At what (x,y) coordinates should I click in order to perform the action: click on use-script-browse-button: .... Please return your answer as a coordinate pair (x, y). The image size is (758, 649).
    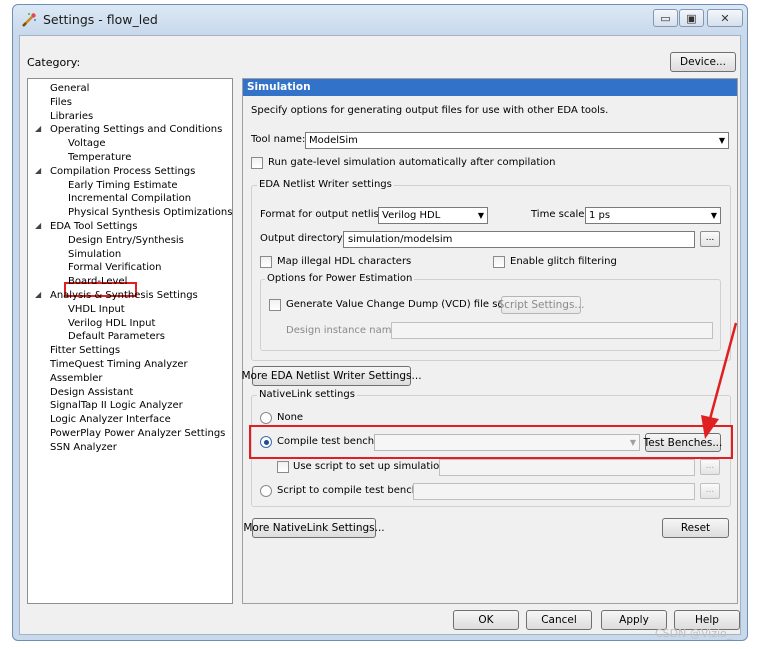
    Looking at the image, I should click on (710, 467).